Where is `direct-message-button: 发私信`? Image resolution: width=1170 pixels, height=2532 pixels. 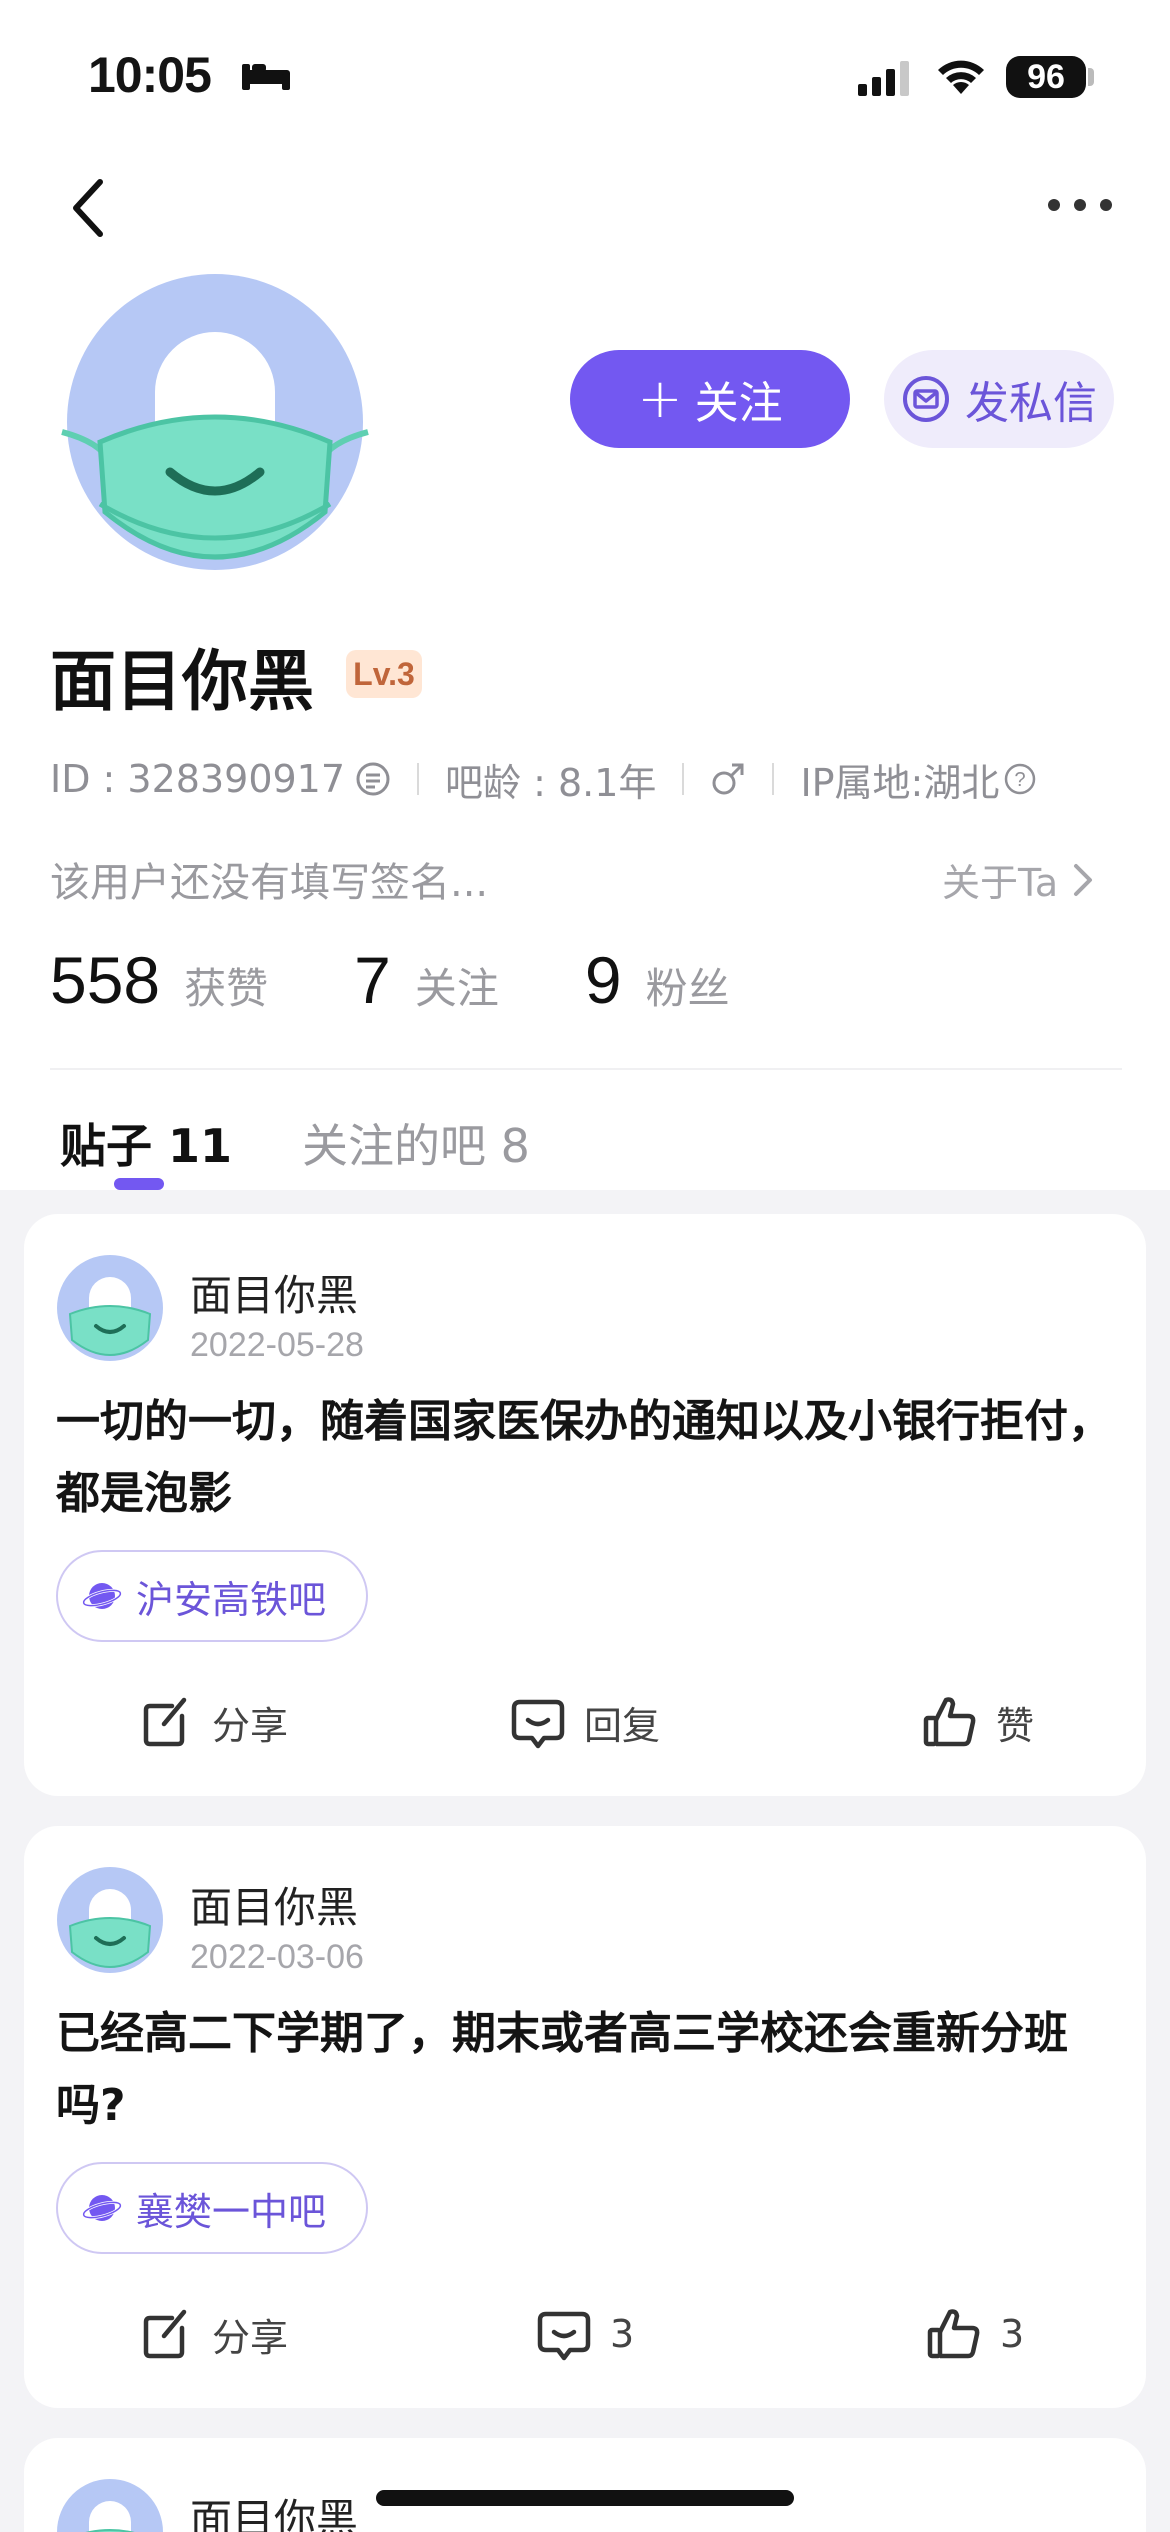 direct-message-button: 发私信 is located at coordinates (999, 399).